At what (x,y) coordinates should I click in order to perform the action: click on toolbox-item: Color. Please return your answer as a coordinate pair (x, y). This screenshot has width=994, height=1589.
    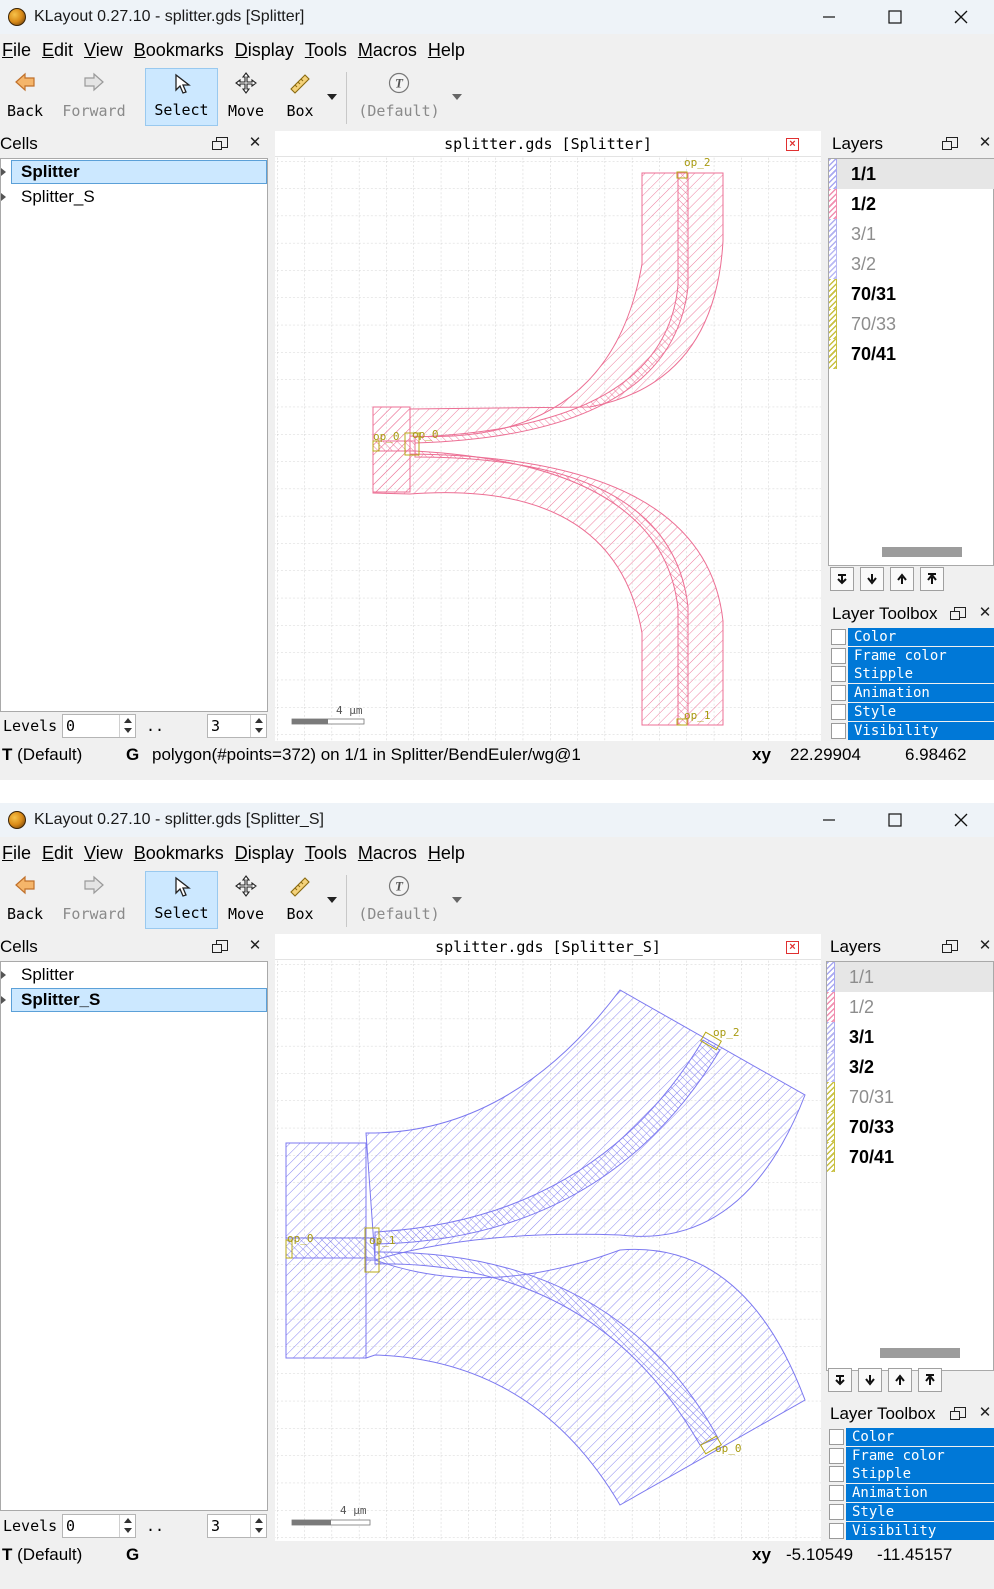
    Looking at the image, I should click on (910, 1437).